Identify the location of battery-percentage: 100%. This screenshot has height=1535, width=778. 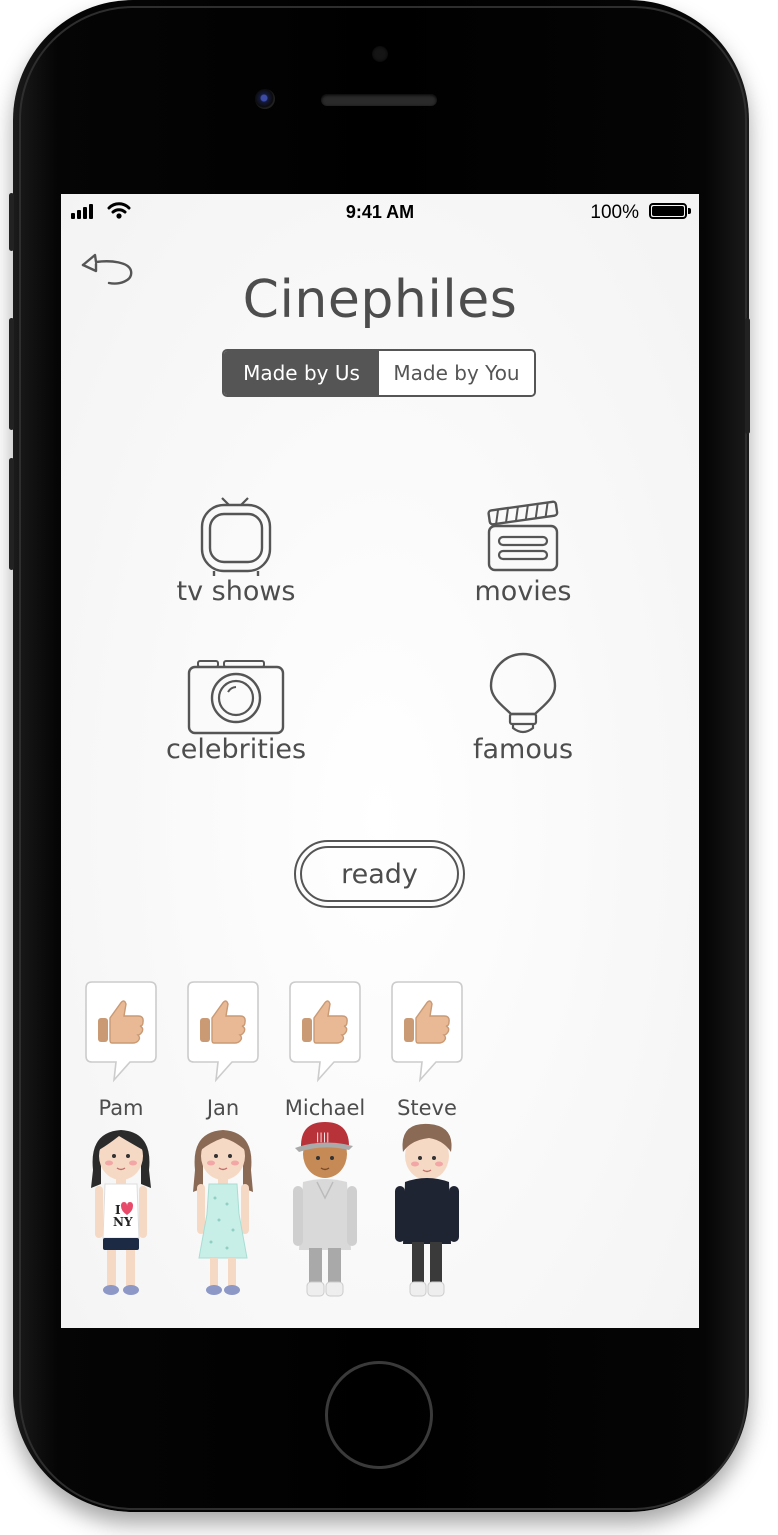
(614, 212).